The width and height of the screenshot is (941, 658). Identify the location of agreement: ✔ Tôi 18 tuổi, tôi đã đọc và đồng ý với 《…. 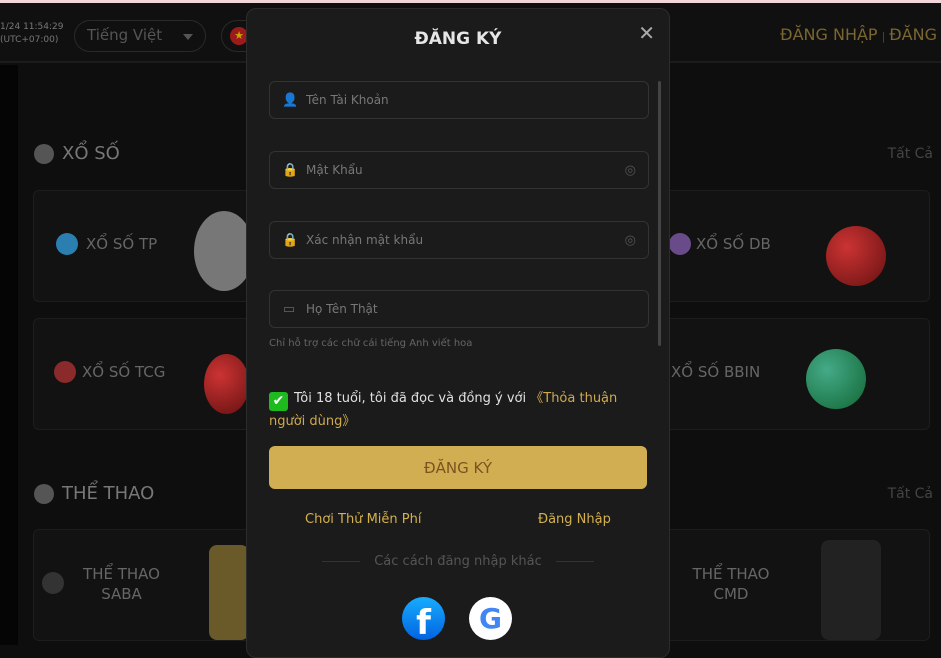
(443, 410).